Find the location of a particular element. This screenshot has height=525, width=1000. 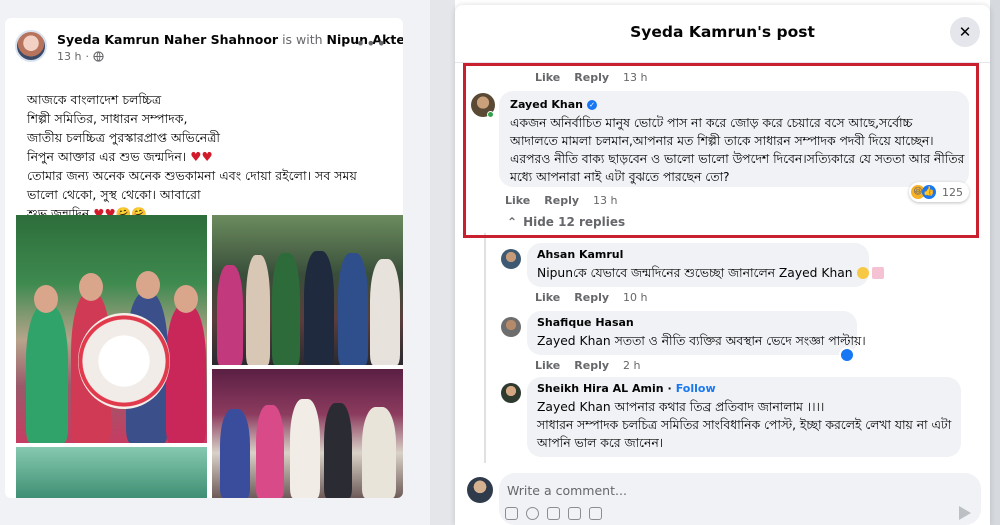

post-line: ভালো থেকো, সুস্থ থেকো। আবারো is located at coordinates (114, 194).